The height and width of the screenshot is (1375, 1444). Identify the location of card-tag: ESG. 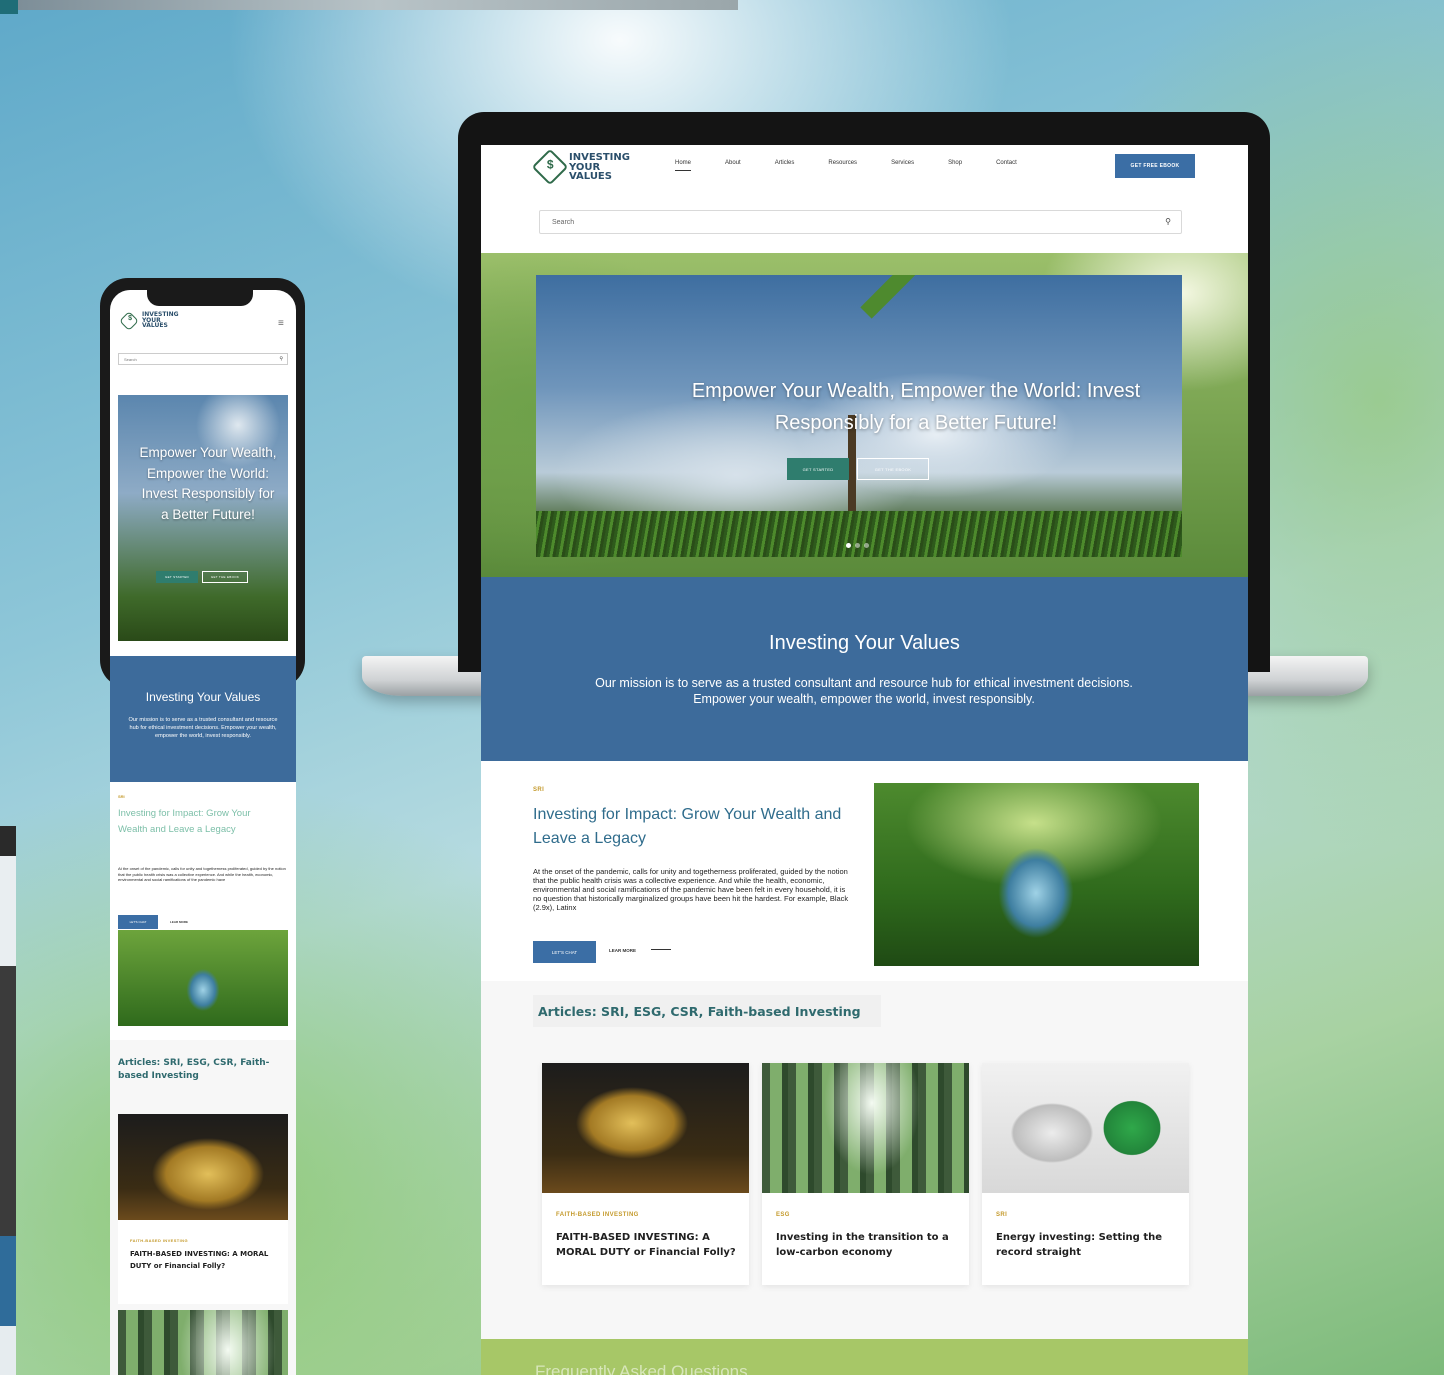
(783, 1215).